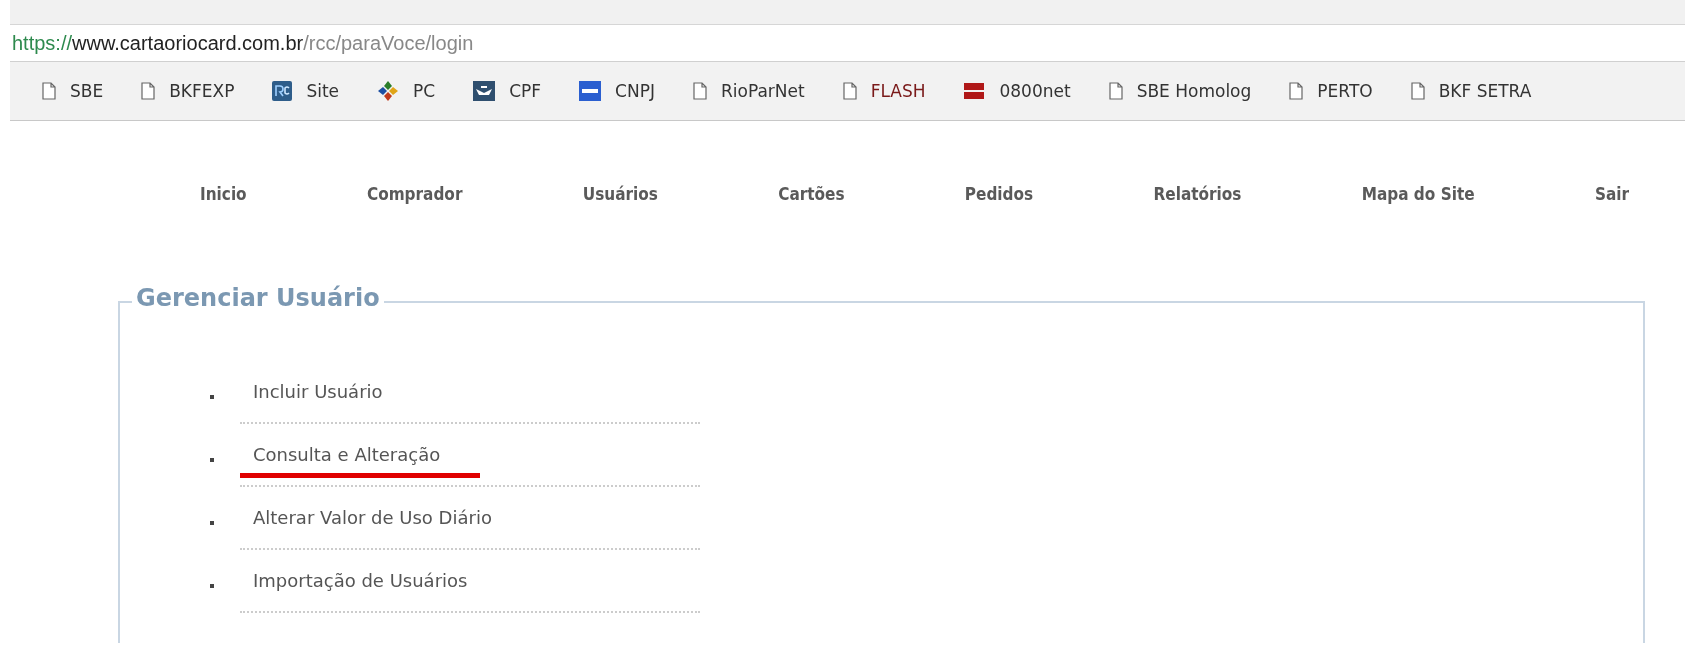 The width and height of the screenshot is (1685, 666). What do you see at coordinates (414, 194) in the screenshot?
I see `nav-link: Comprador` at bounding box center [414, 194].